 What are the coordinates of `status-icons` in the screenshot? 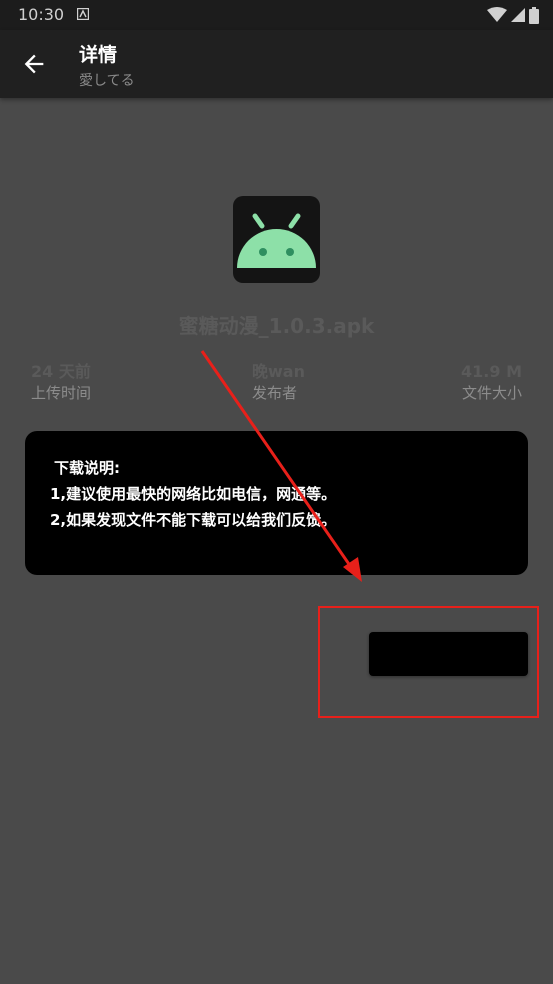 It's located at (513, 15).